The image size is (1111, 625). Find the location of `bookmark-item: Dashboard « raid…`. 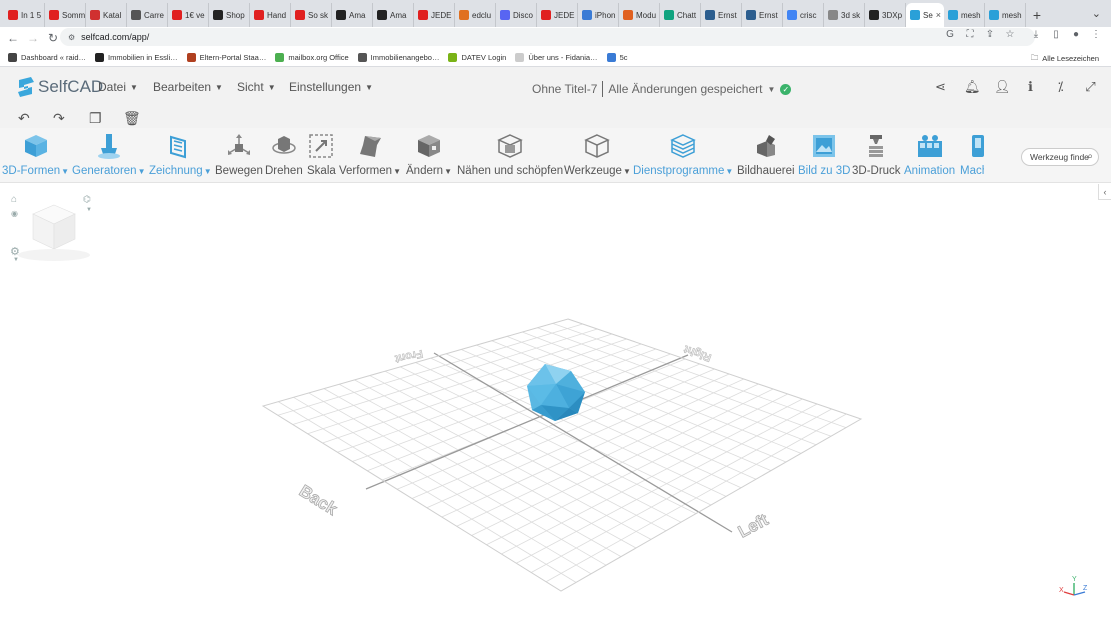

bookmark-item: Dashboard « raid… is located at coordinates (47, 57).